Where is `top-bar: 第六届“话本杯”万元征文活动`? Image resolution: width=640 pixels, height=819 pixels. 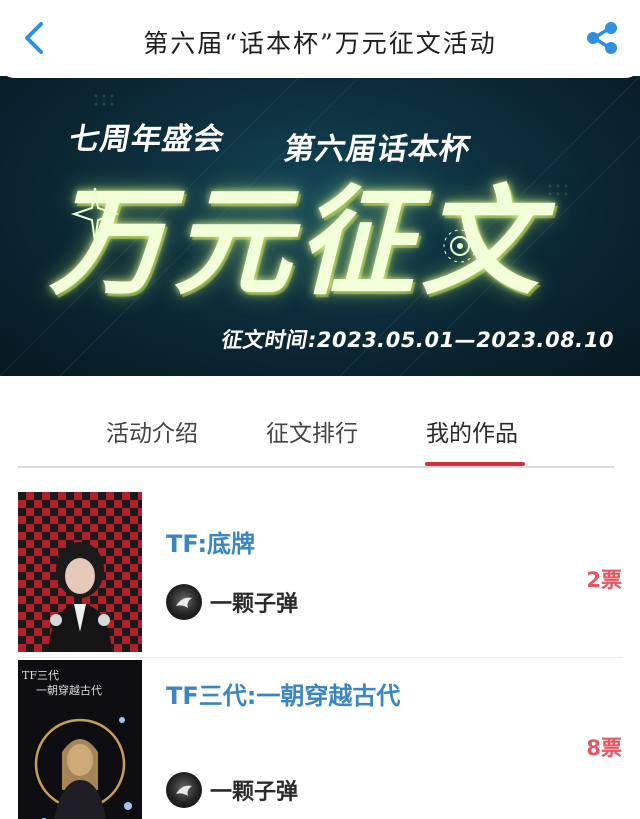
top-bar: 第六届“话本杯”万元征文活动 is located at coordinates (320, 39).